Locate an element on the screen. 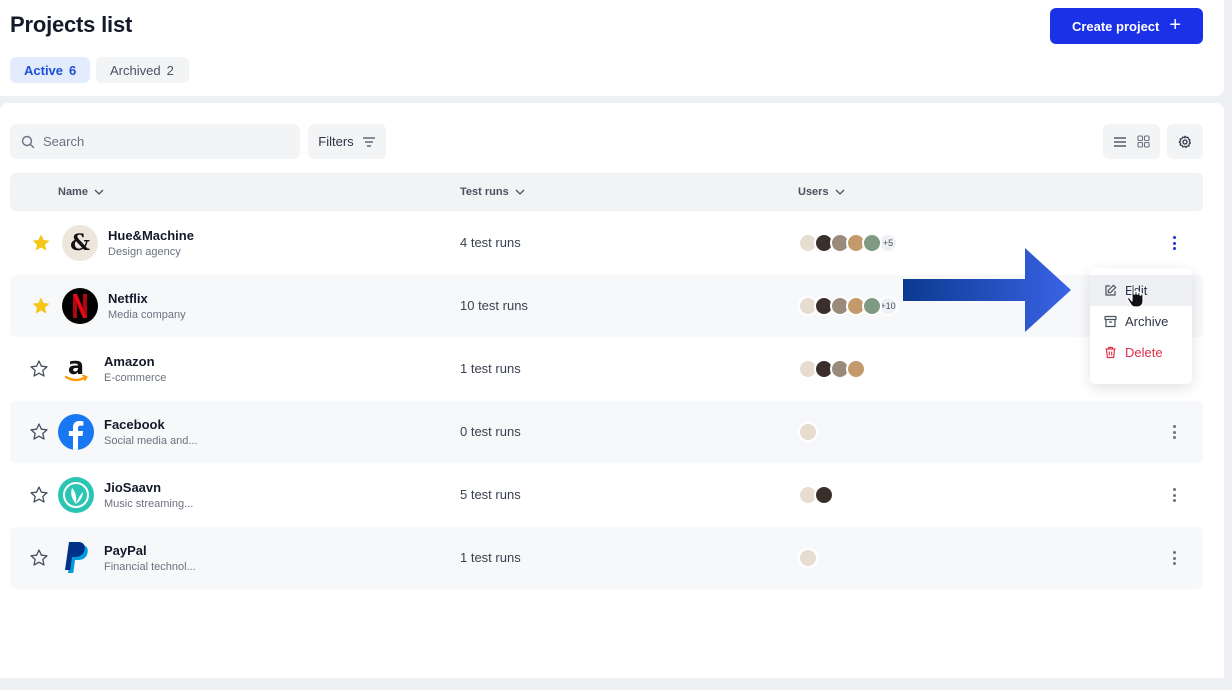 The image size is (1232, 690). gear-icon is located at coordinates (1184, 141).